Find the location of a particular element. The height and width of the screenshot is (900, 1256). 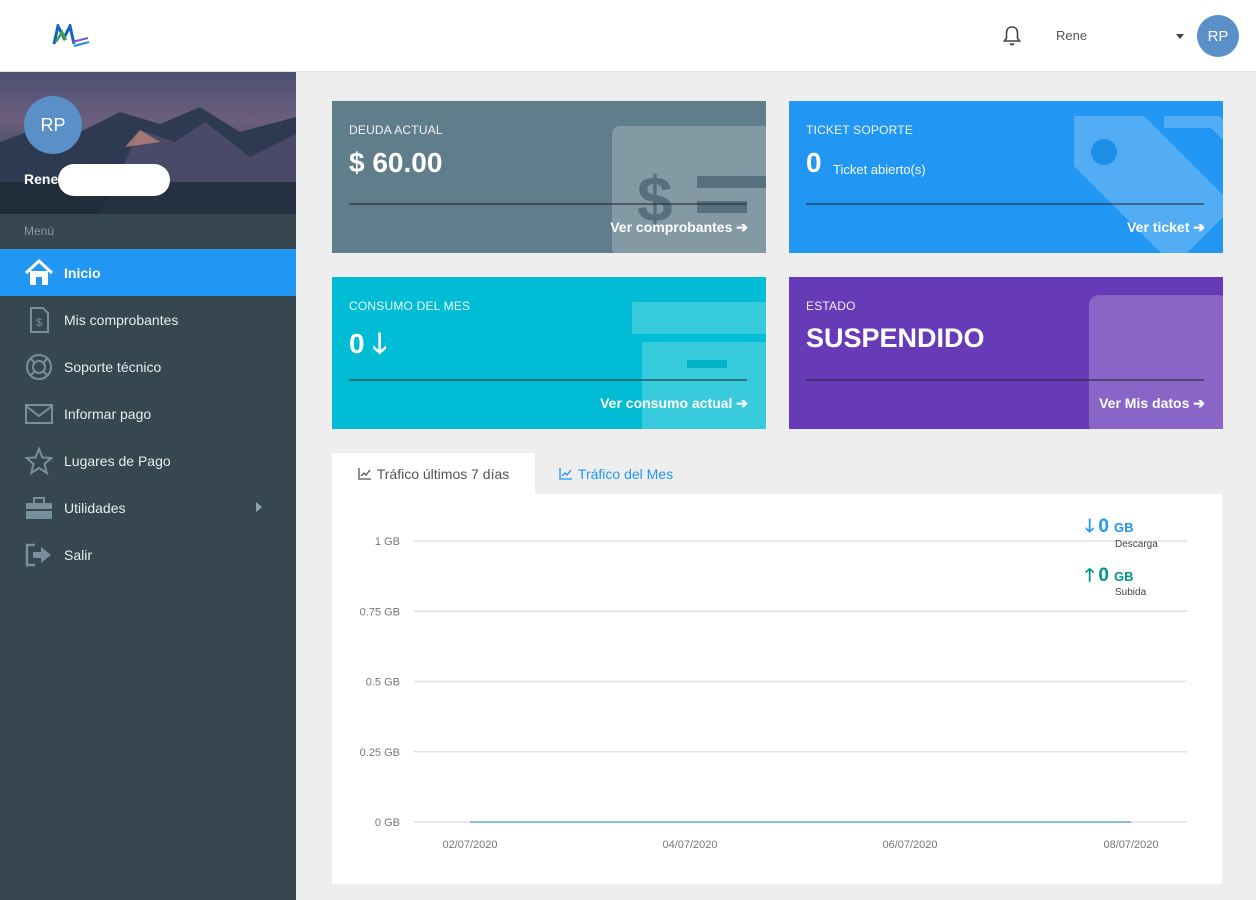

link-label: Ver comprobantes is located at coordinates (671, 227).